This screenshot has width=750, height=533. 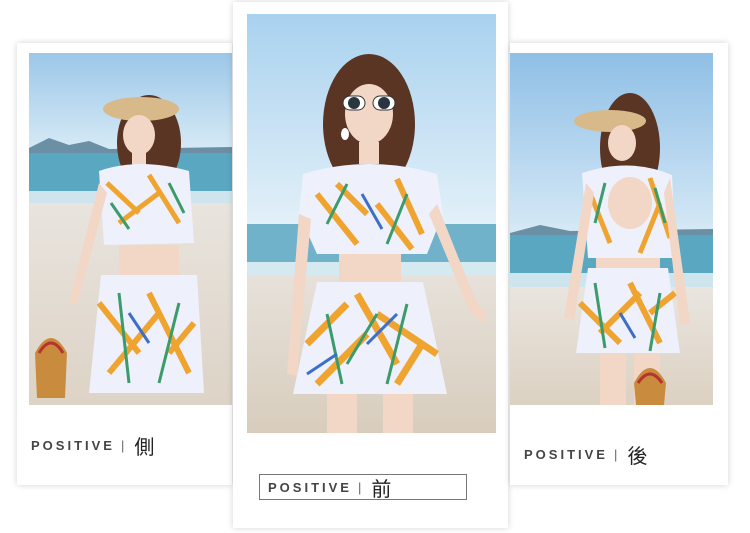 What do you see at coordinates (363, 487) in the screenshot?
I see `front-view-caption: POSITIVE | 前` at bounding box center [363, 487].